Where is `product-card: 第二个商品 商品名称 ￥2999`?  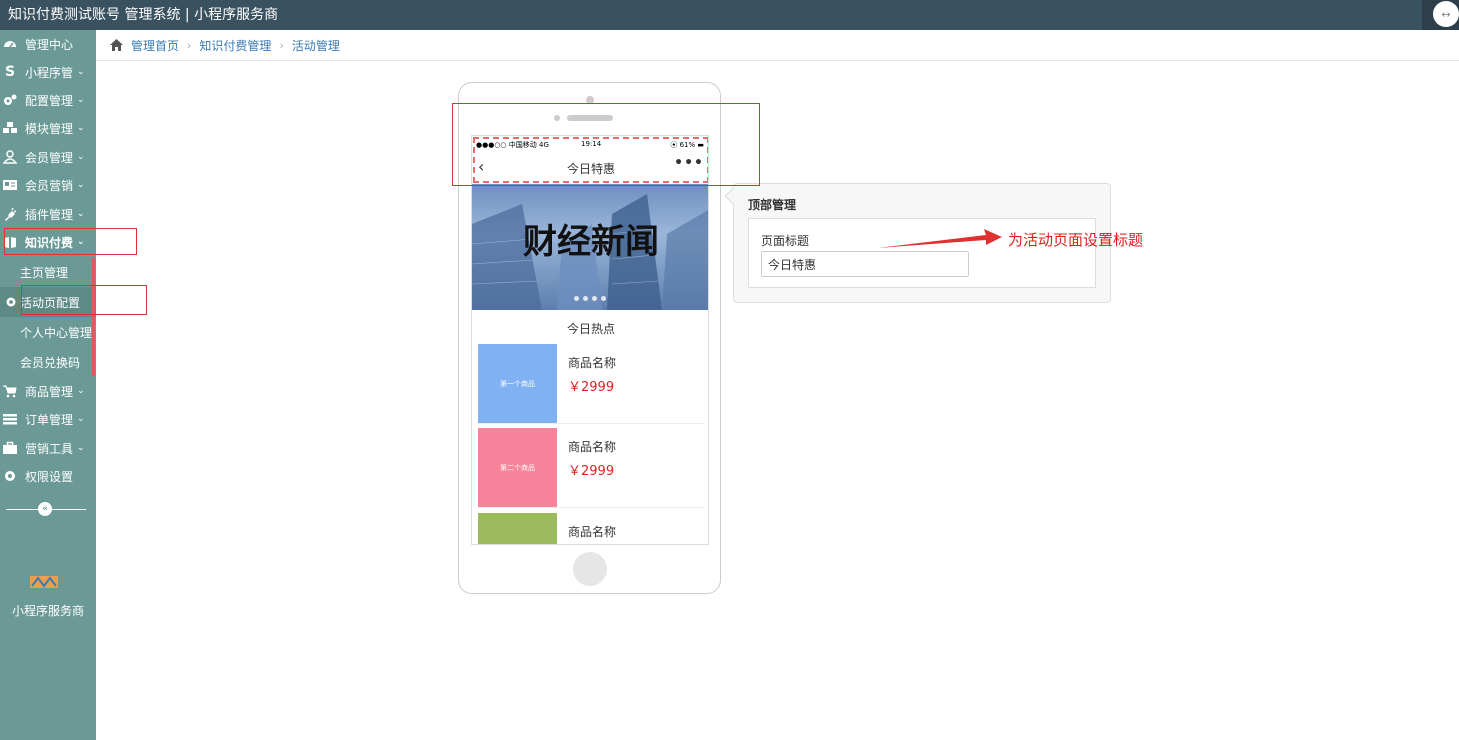 product-card: 第二个商品 商品名称 ￥2999 is located at coordinates (591, 468).